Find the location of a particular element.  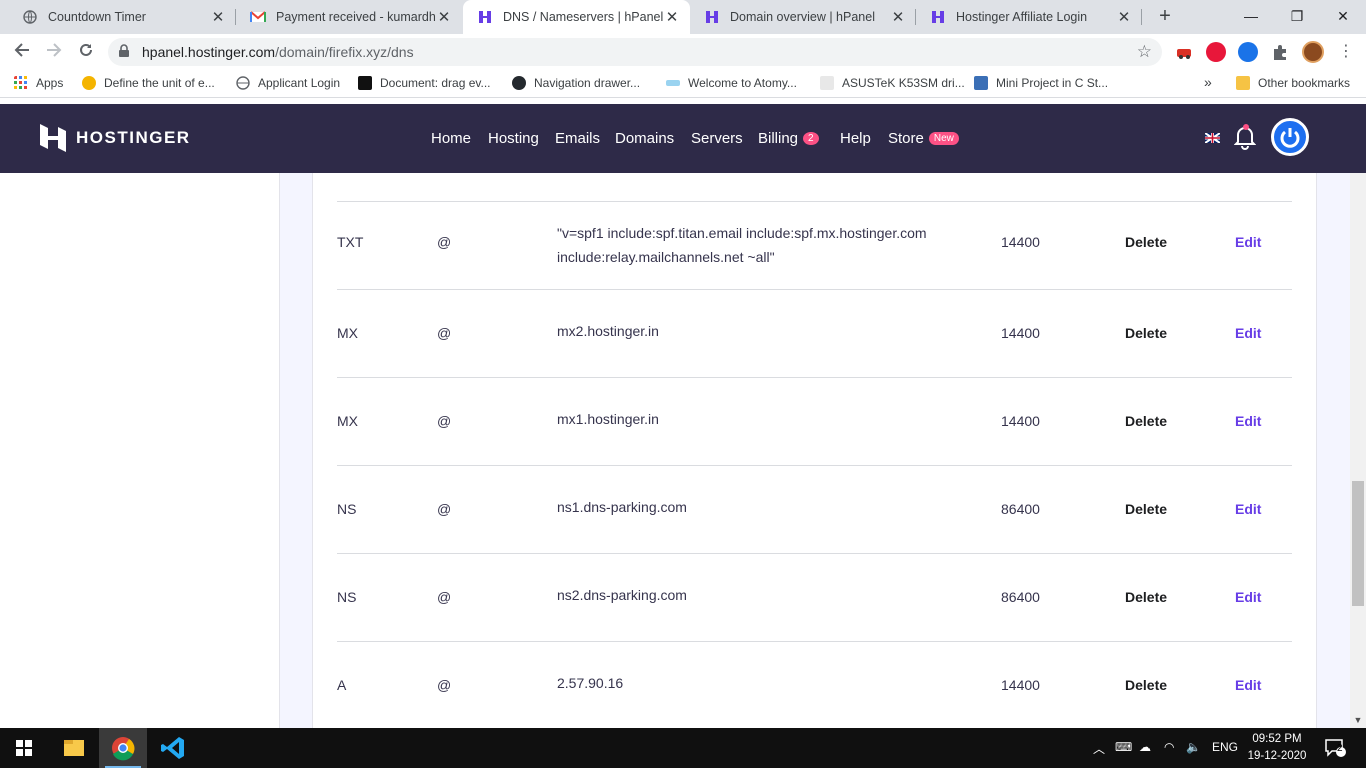

nav-home: Home is located at coordinates (451, 138).